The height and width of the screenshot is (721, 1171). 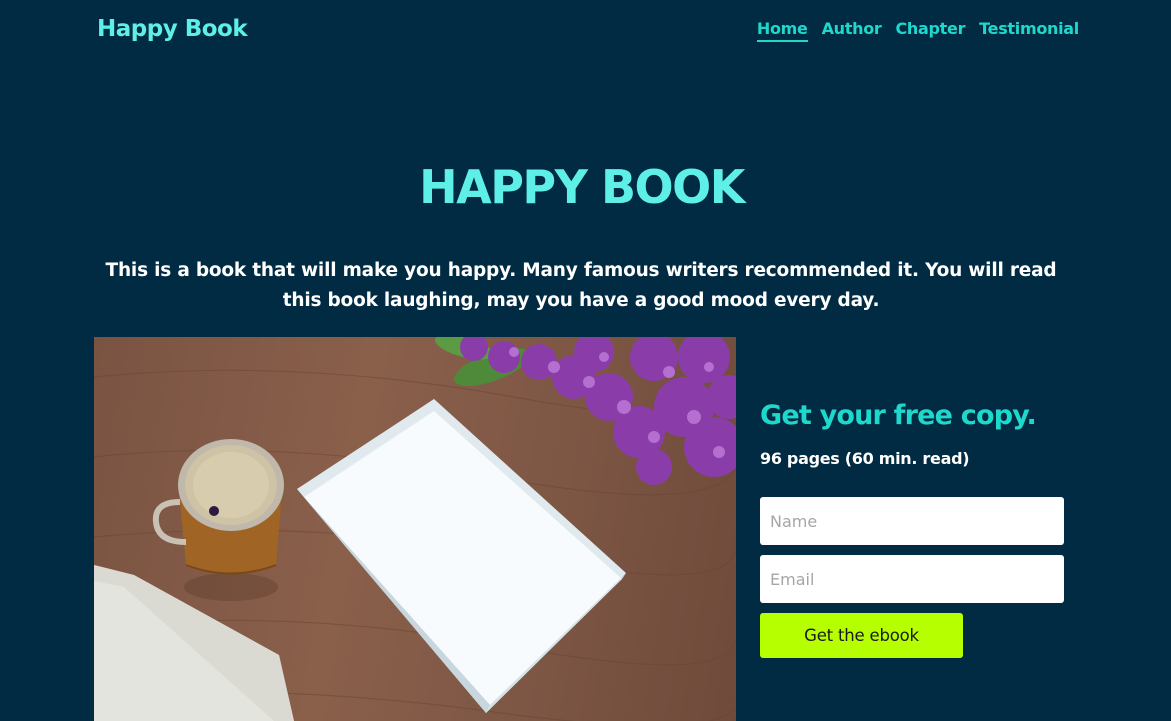 What do you see at coordinates (930, 30) in the screenshot?
I see `nav-chapter: Chapter` at bounding box center [930, 30].